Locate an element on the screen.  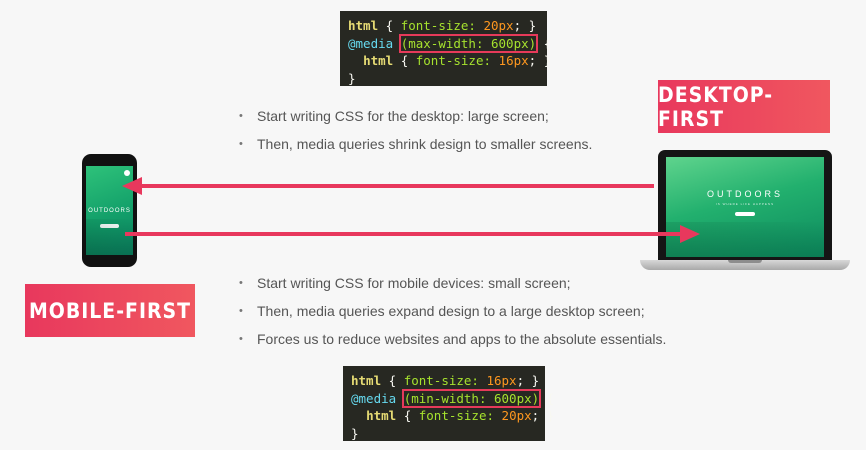
code-line-2: @media (max-width: 600px) { is located at coordinates (450, 43).